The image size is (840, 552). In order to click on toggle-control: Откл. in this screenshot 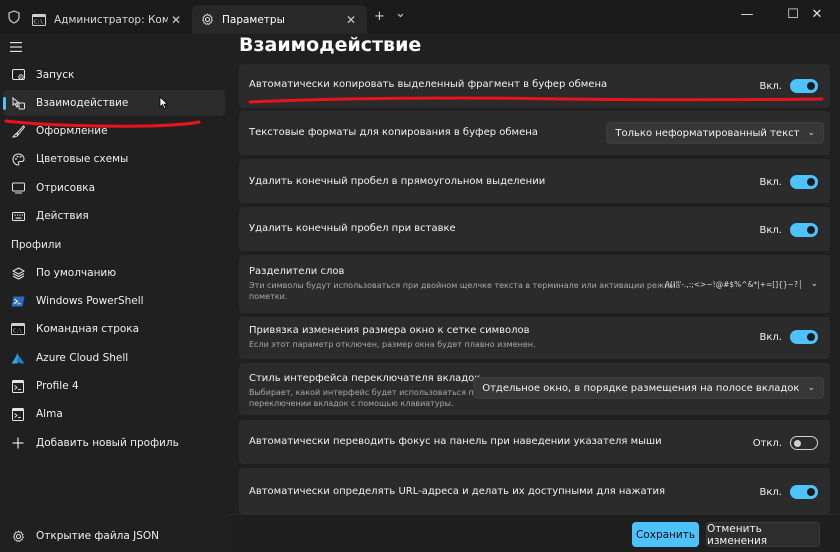, I will do `click(785, 443)`.